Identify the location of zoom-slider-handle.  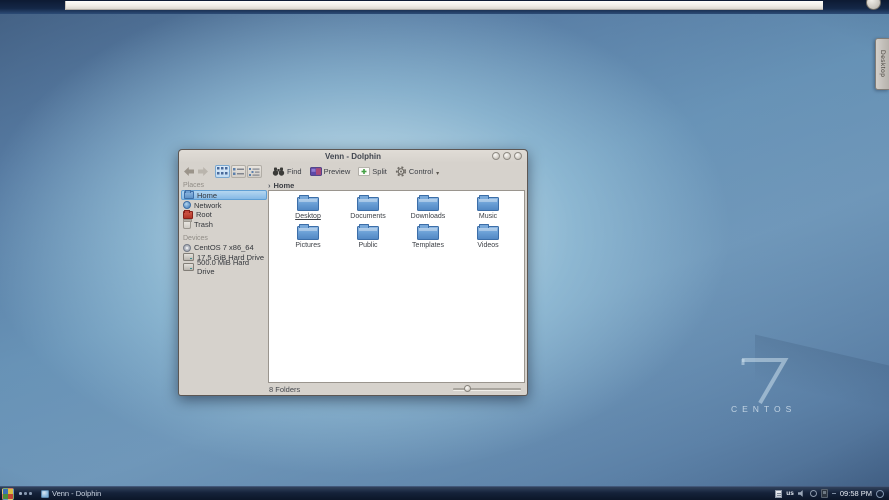
(467, 388).